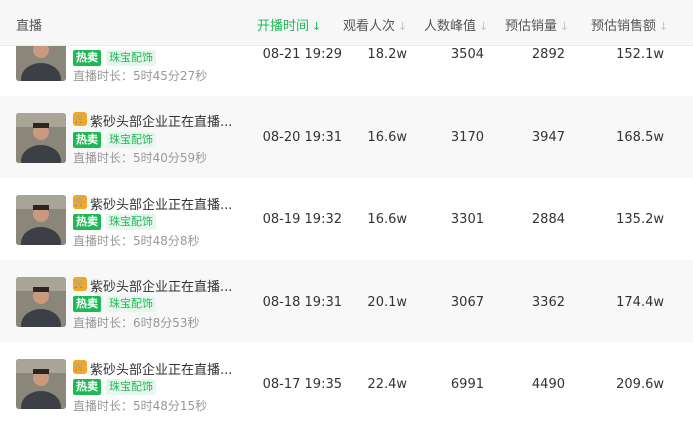  Describe the element at coordinates (289, 24) in the screenshot. I see `header-start-time: 开播时间 ↓` at that location.